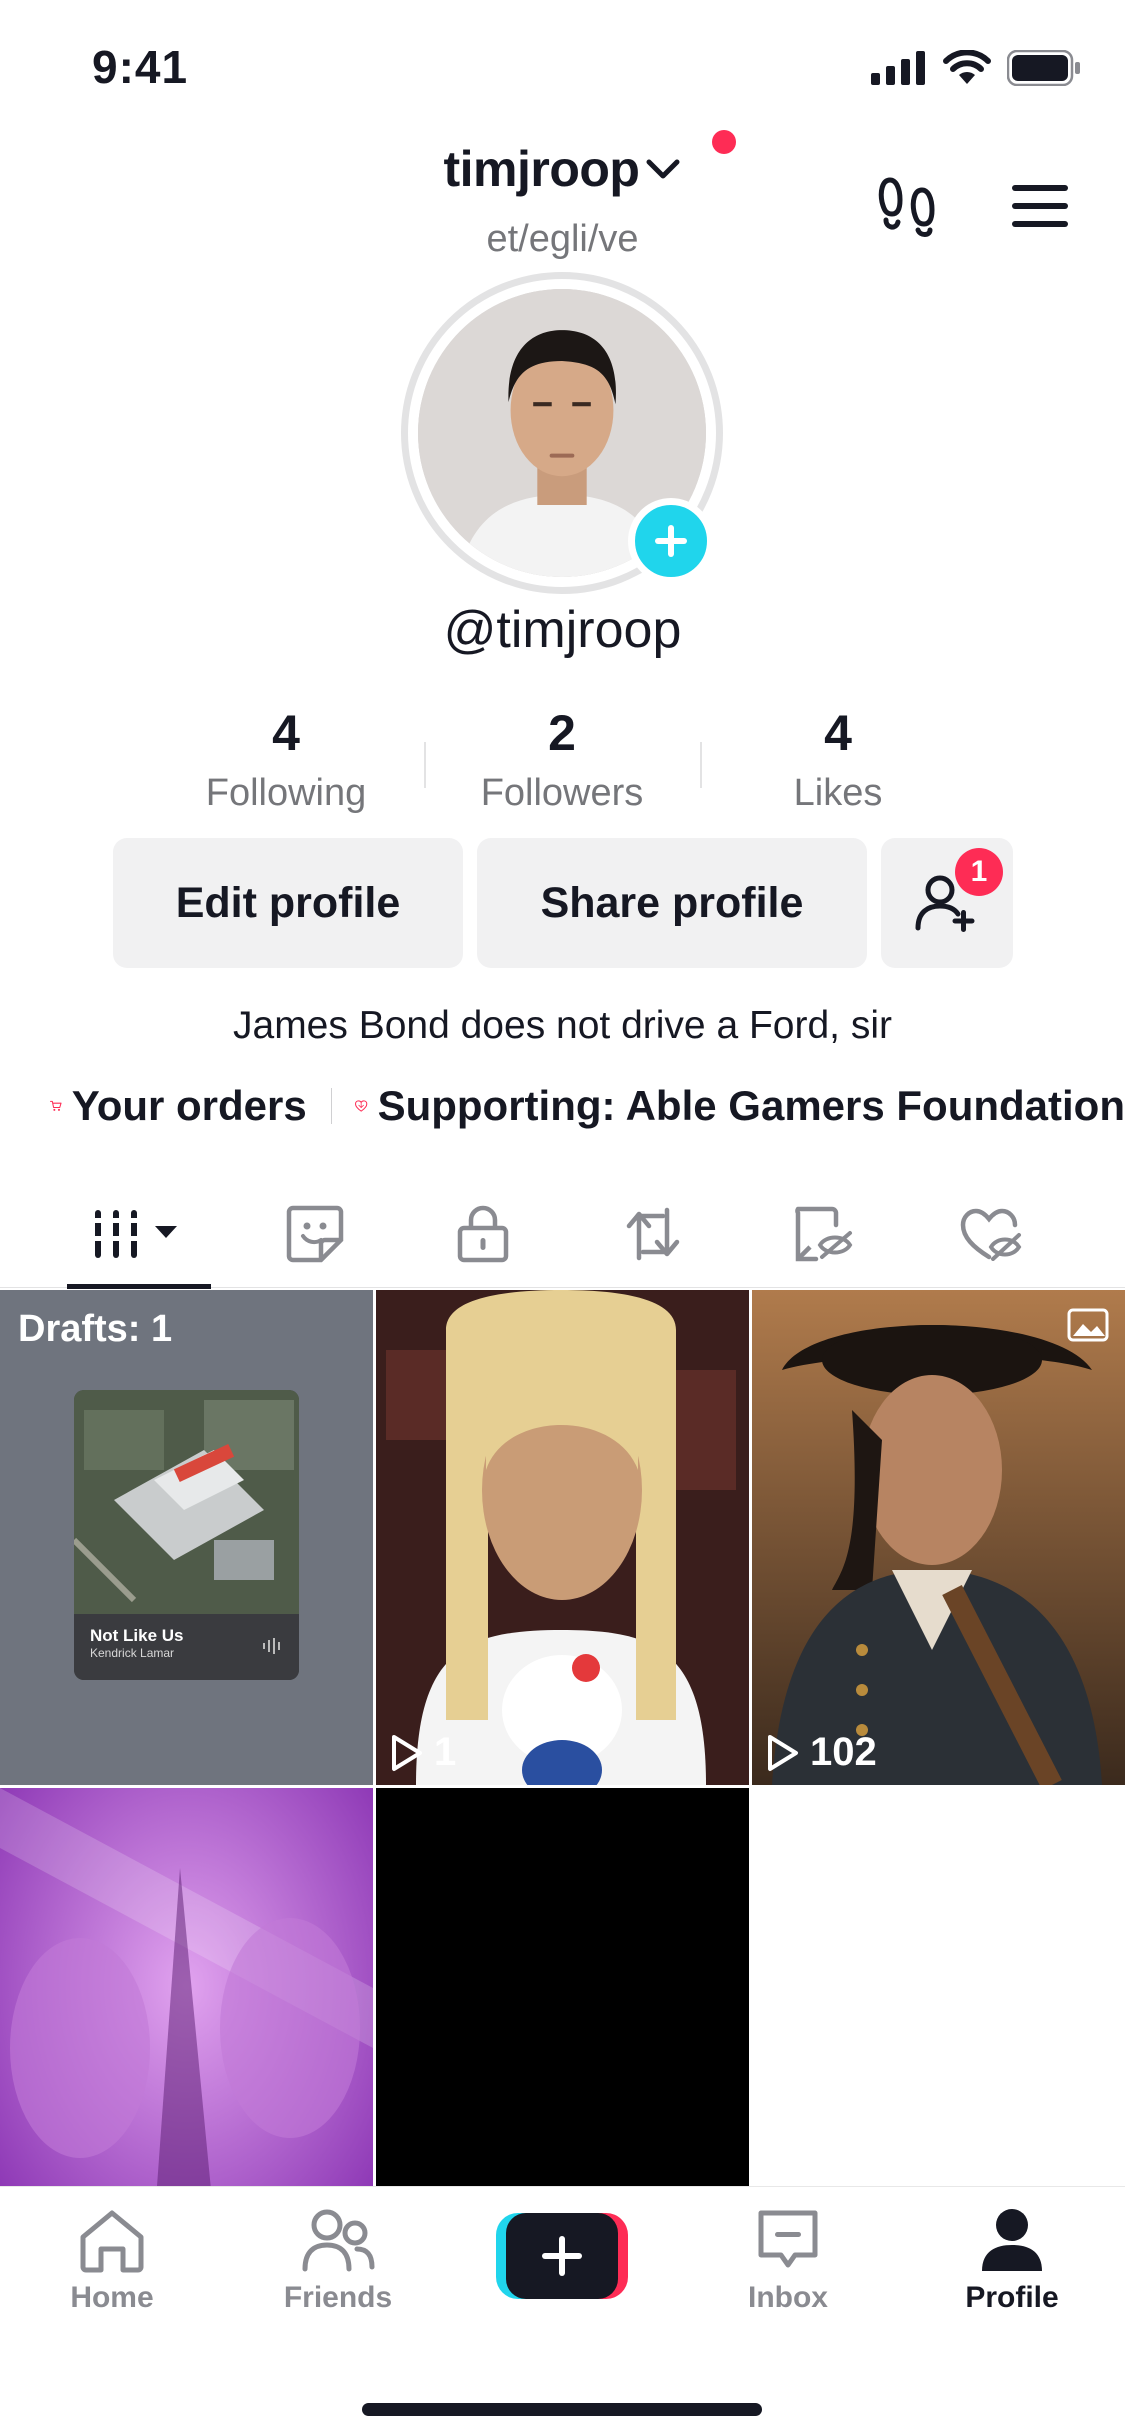 The height and width of the screenshot is (2436, 1125). What do you see at coordinates (135, 1234) in the screenshot?
I see `grid-icon` at bounding box center [135, 1234].